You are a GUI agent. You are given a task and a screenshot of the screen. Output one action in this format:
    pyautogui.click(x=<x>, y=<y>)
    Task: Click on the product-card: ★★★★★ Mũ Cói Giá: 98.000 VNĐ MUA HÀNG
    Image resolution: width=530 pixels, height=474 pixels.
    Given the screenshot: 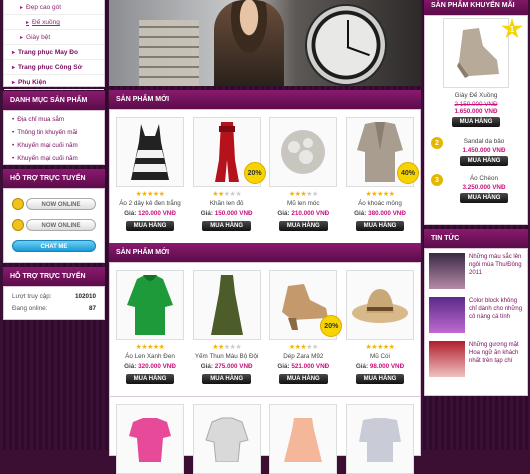 What is the action you would take?
    pyautogui.click(x=380, y=327)
    